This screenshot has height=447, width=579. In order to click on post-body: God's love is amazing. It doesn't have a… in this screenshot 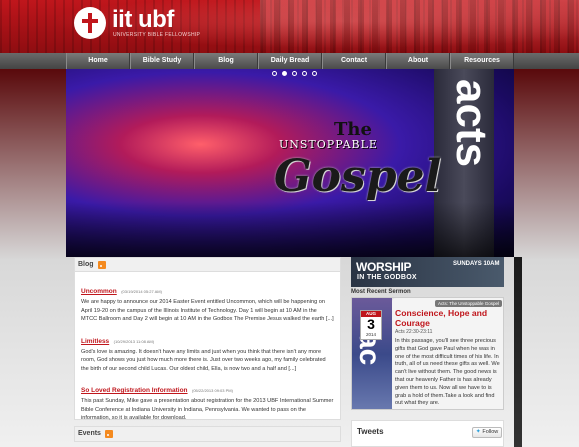, I will do `click(203, 360)`.